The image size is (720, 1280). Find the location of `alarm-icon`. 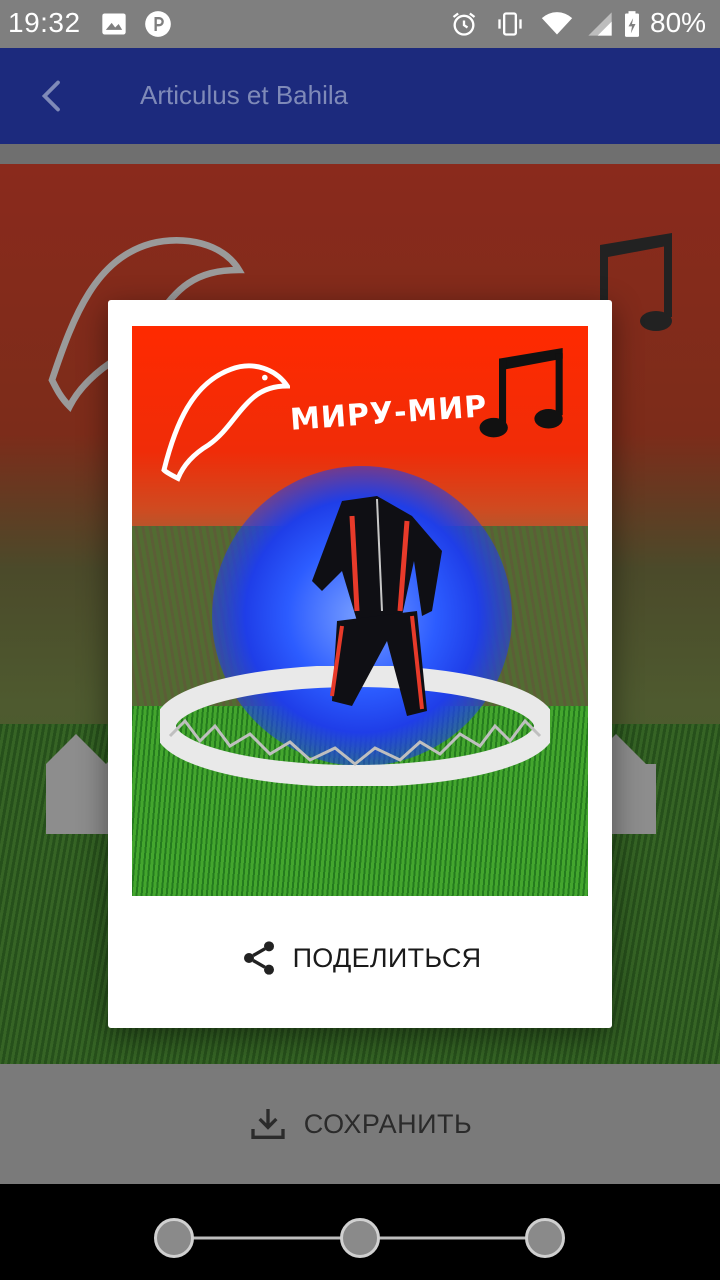

alarm-icon is located at coordinates (464, 24).